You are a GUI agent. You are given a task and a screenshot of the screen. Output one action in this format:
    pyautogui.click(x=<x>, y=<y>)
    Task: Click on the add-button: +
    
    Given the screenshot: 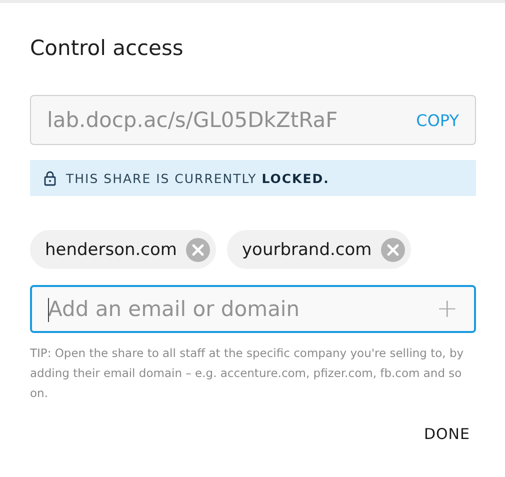 What is the action you would take?
    pyautogui.click(x=447, y=309)
    